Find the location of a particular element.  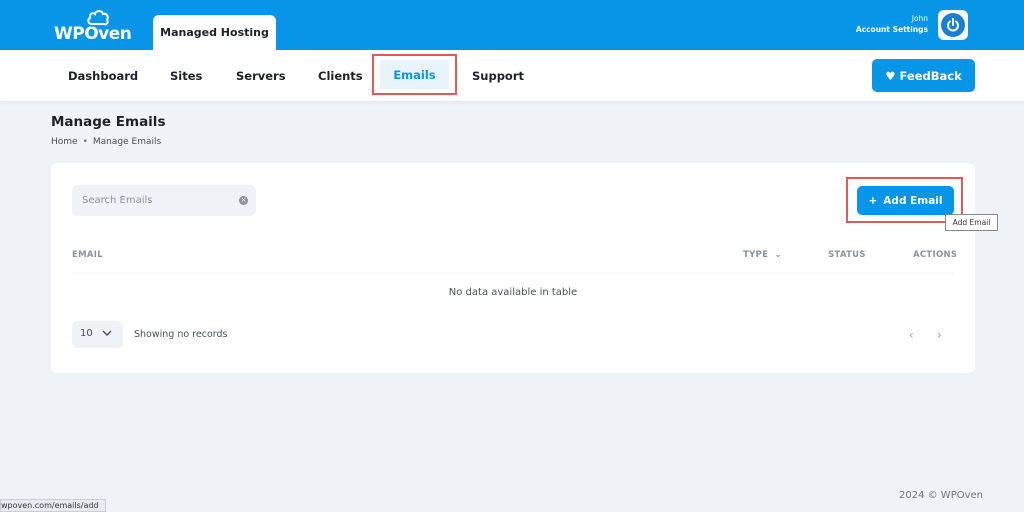

column-header-status: STATUS is located at coordinates (847, 255).